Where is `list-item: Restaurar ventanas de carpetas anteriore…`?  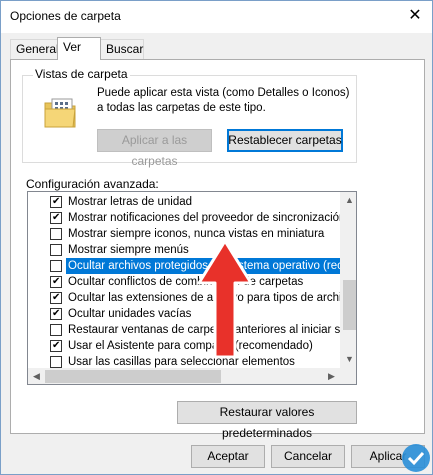
list-item: Restaurar ventanas de carpetas anteriore… is located at coordinates (184, 330).